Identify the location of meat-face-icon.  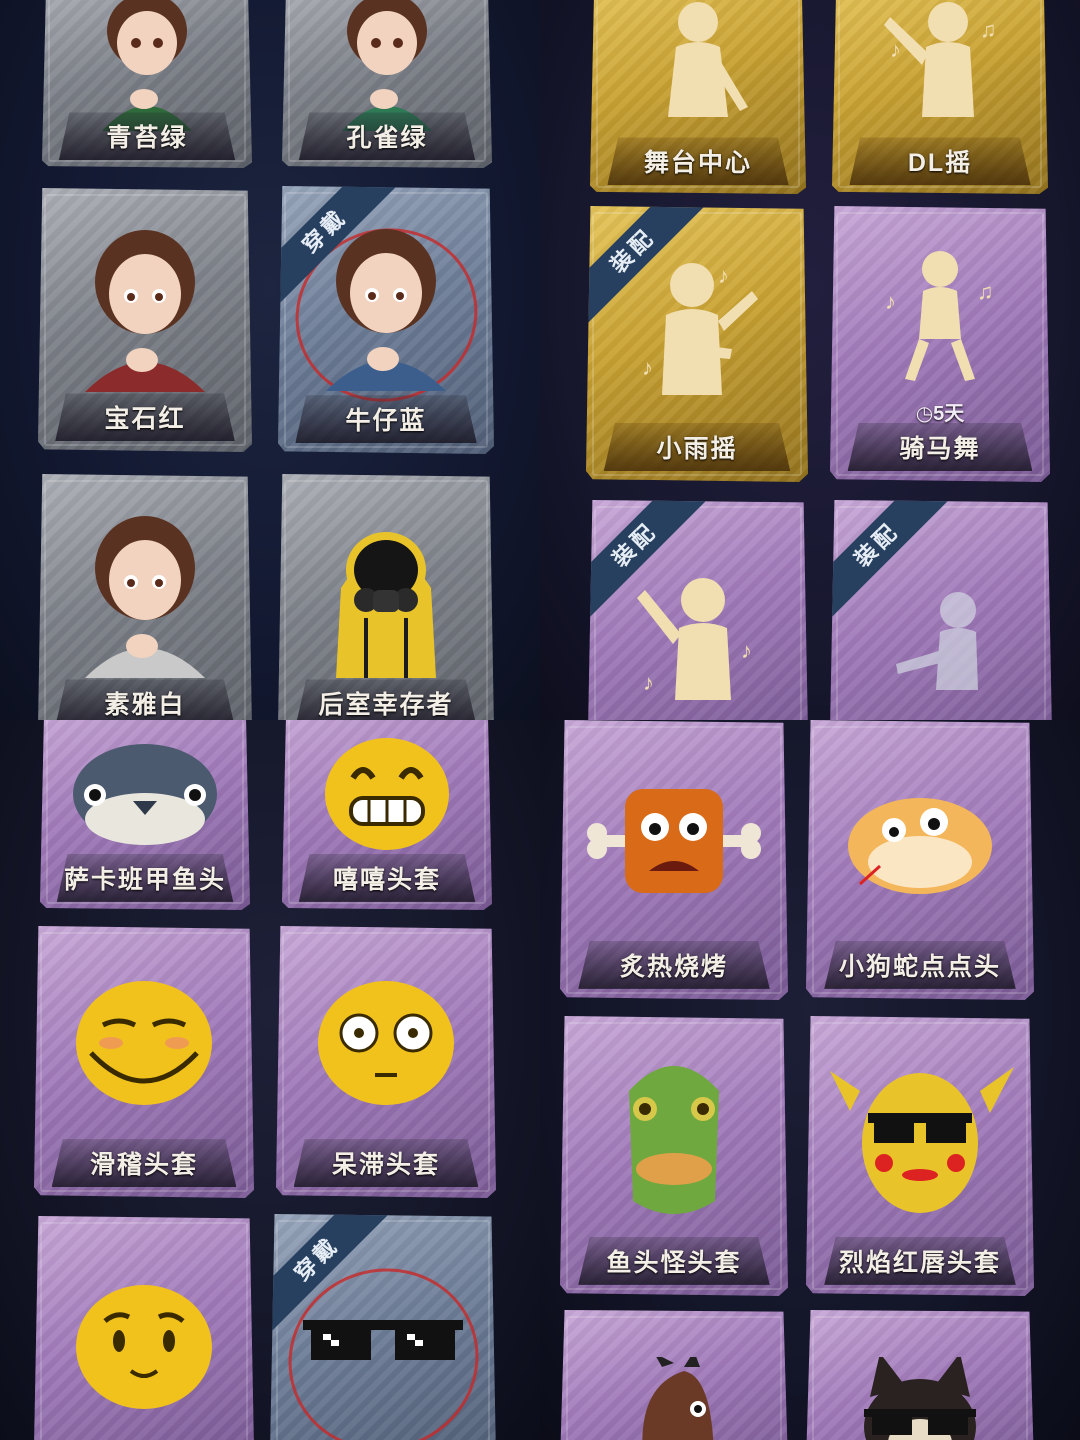
(674, 840).